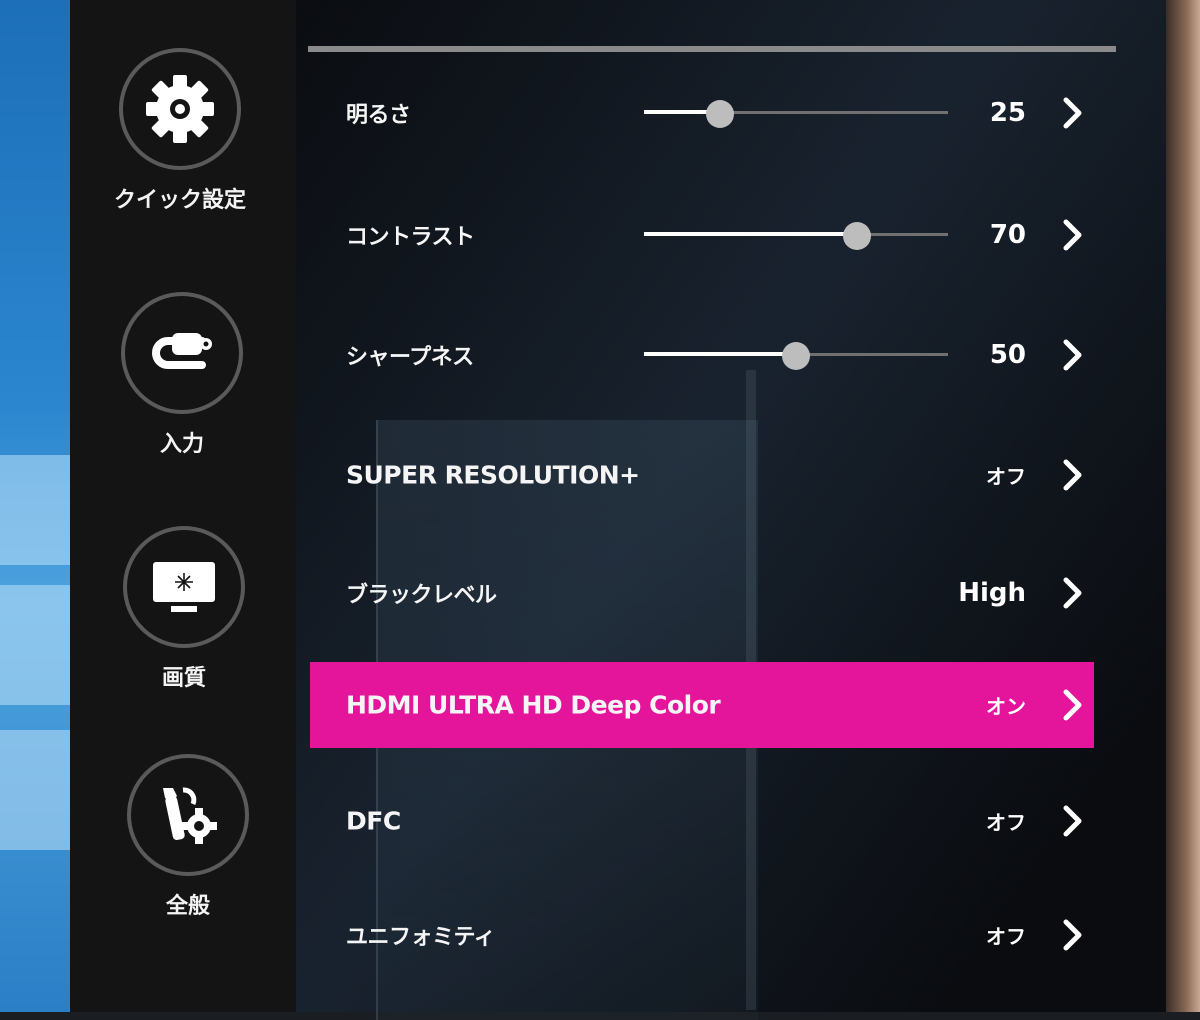 This screenshot has height=1020, width=1200. I want to click on menu-row-super-resolution: SUPER RESOLUTION+ オフ, so click(702, 475).